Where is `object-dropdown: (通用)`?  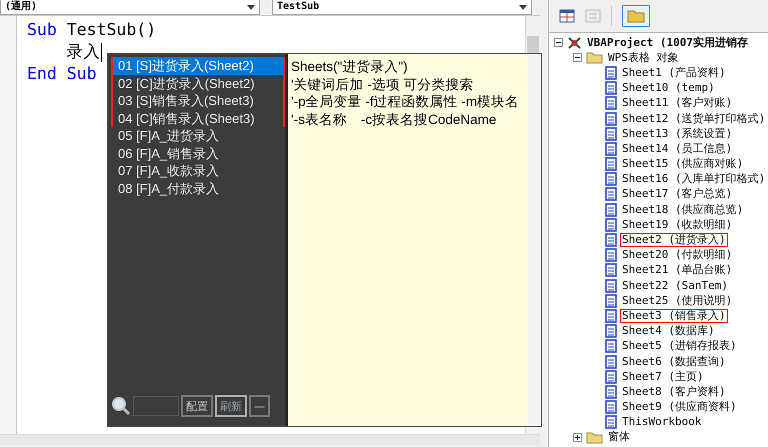 object-dropdown: (通用) is located at coordinates (130, 7).